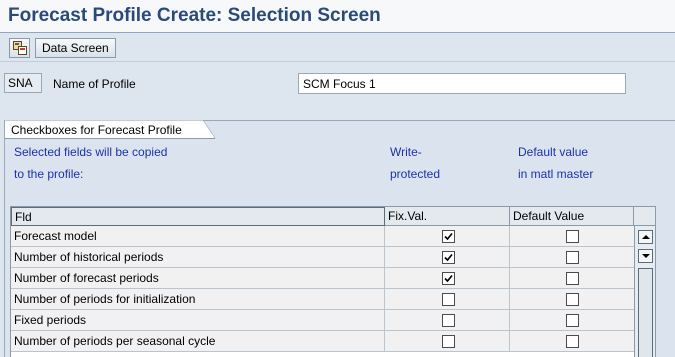 The image size is (675, 357). What do you see at coordinates (337, 48) in the screenshot?
I see `application-toolbar: Data Screen` at bounding box center [337, 48].